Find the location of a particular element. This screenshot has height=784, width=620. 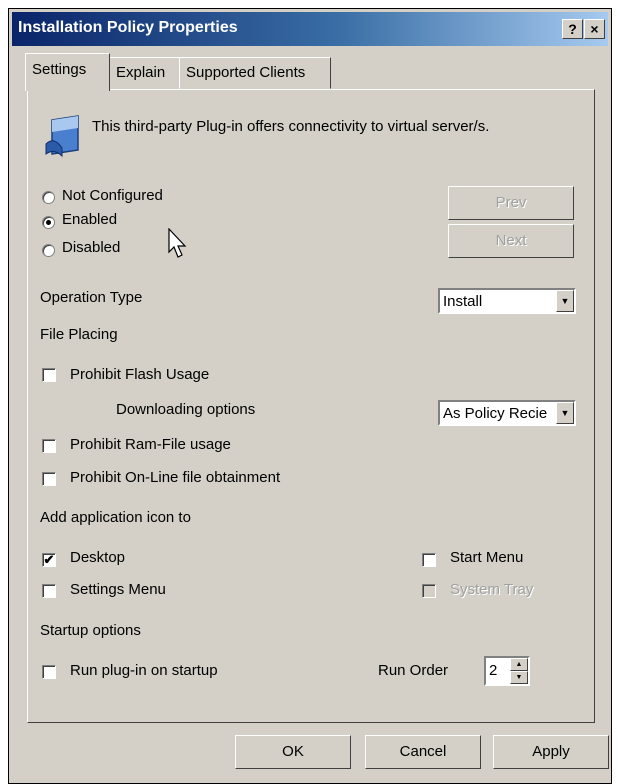

disabled-radio is located at coordinates (48, 250).